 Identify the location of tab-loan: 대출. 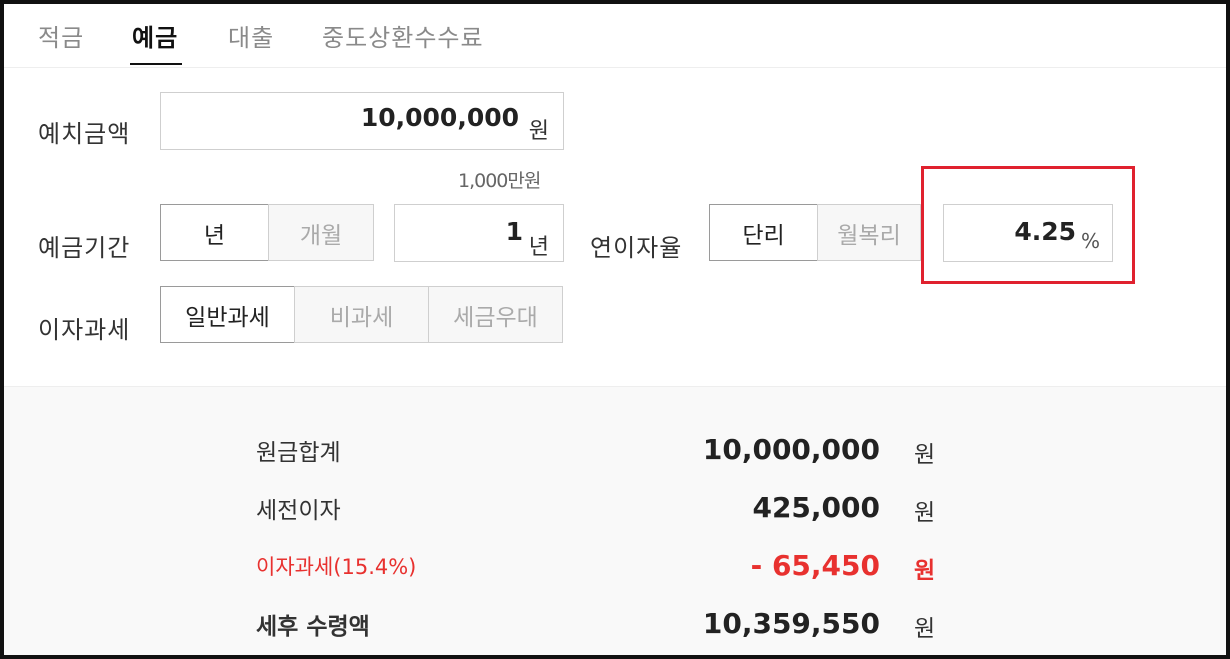
(251, 35).